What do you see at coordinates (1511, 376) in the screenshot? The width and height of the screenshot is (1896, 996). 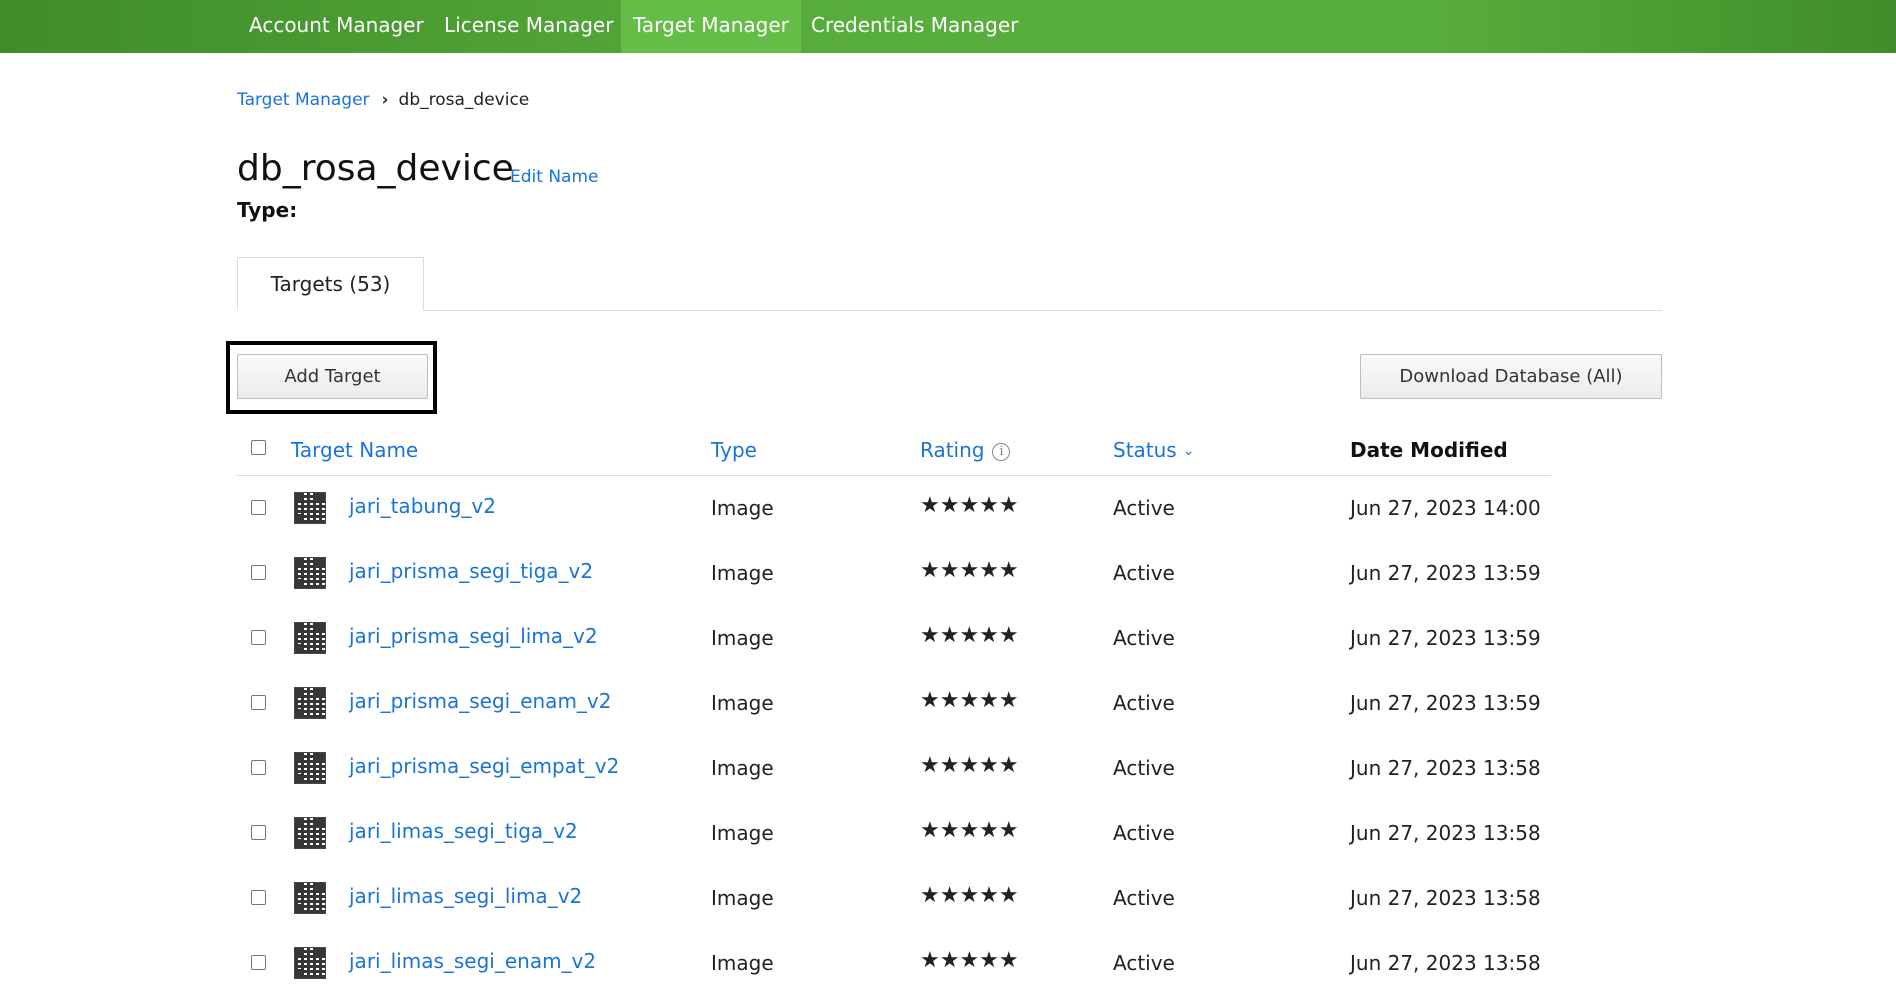 I see `download-database-button: Download Database (All)` at bounding box center [1511, 376].